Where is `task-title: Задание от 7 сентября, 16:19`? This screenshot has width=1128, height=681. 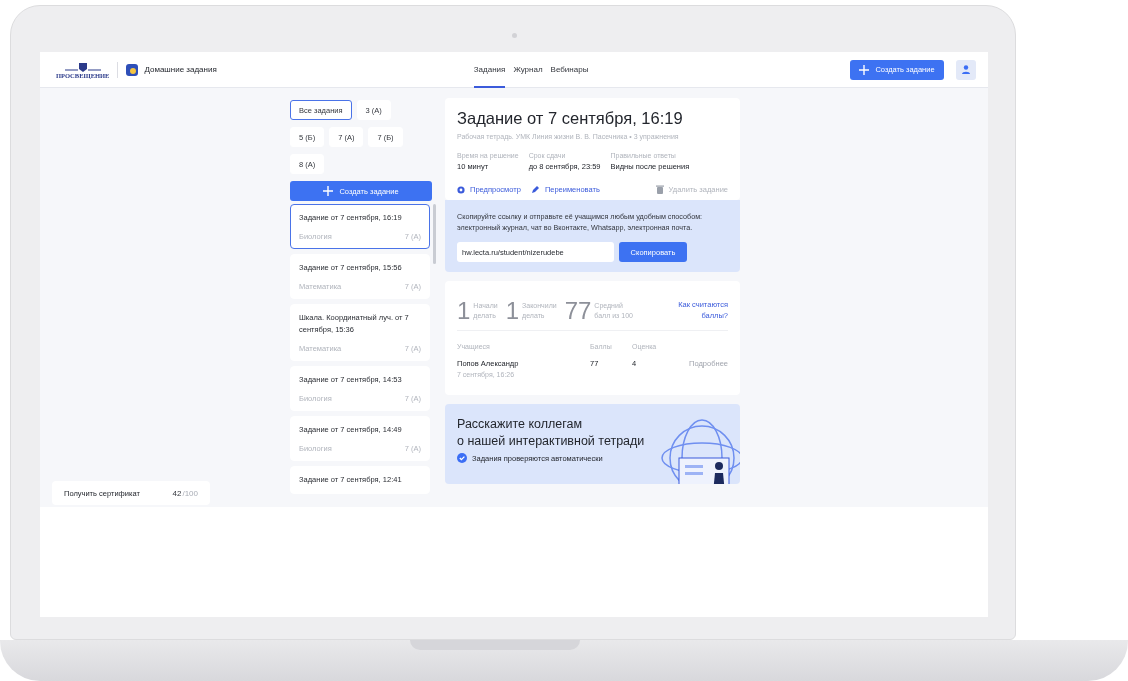
task-title: Задание от 7 сентября, 16:19 is located at coordinates (570, 118).